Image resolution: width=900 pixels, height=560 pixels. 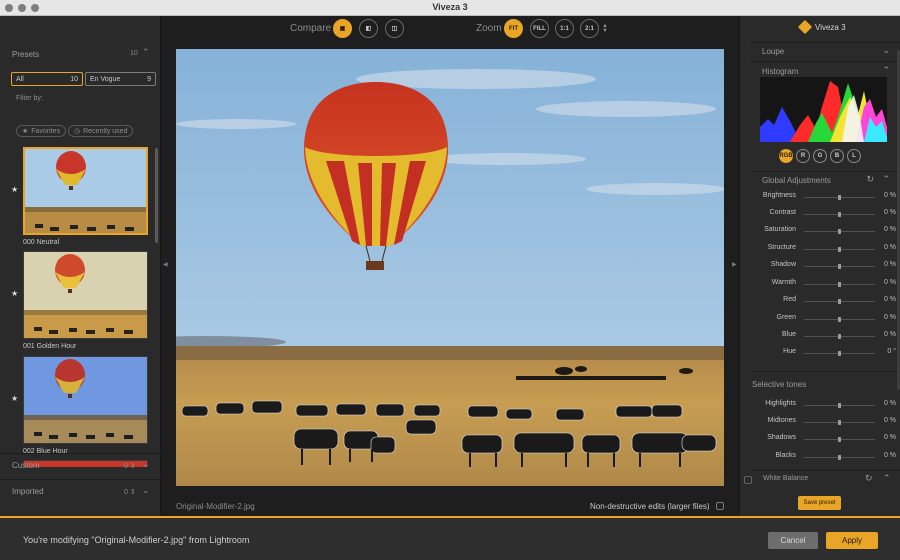 I want to click on selective-tones-label: Selective tones, so click(x=779, y=384).